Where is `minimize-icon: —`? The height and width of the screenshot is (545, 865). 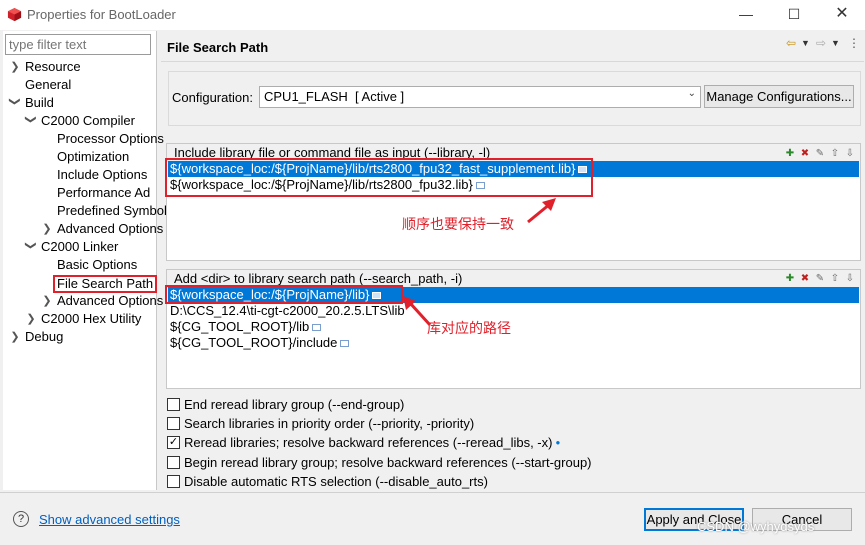
minimize-icon: — is located at coordinates (746, 14).